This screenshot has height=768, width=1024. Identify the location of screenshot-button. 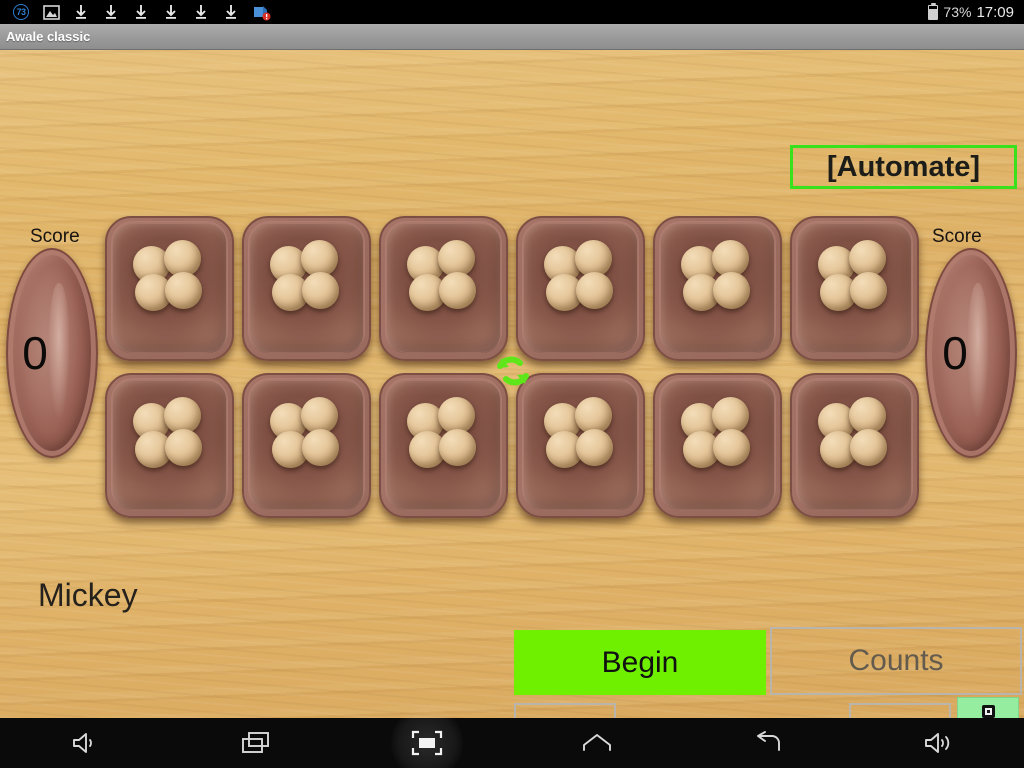
(427, 743).